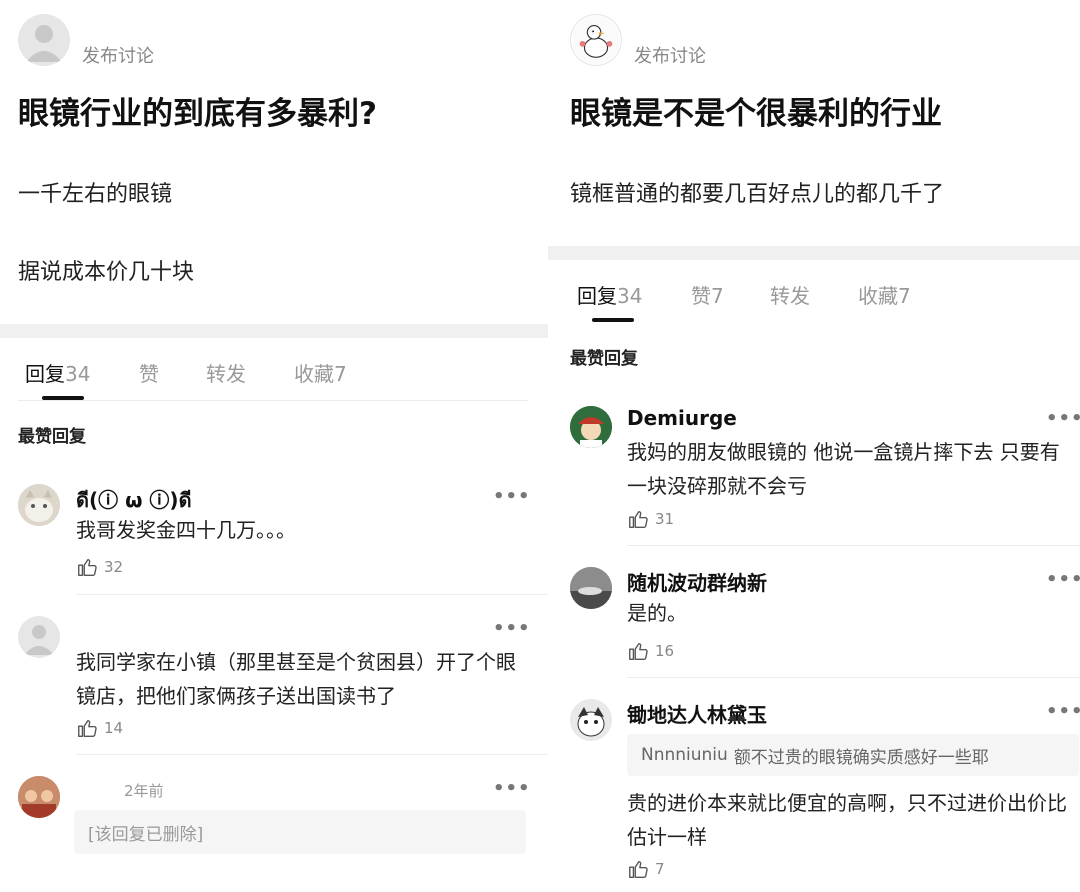 This screenshot has width=1080, height=892. What do you see at coordinates (660, 869) in the screenshot?
I see `like-count: 7` at bounding box center [660, 869].